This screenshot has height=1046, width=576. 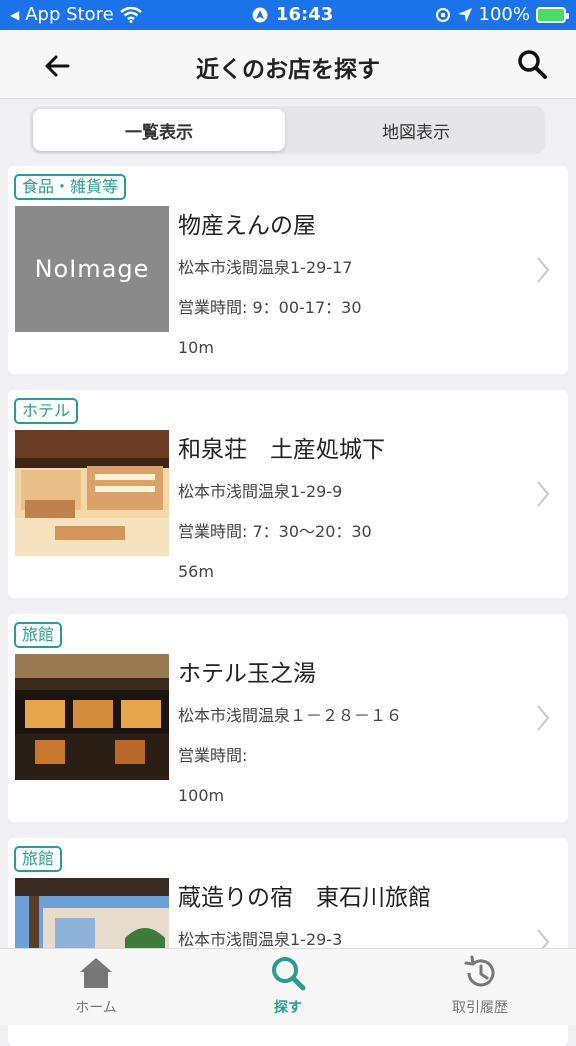 What do you see at coordinates (416, 130) in the screenshot?
I see `tab-map-view: 地図表示` at bounding box center [416, 130].